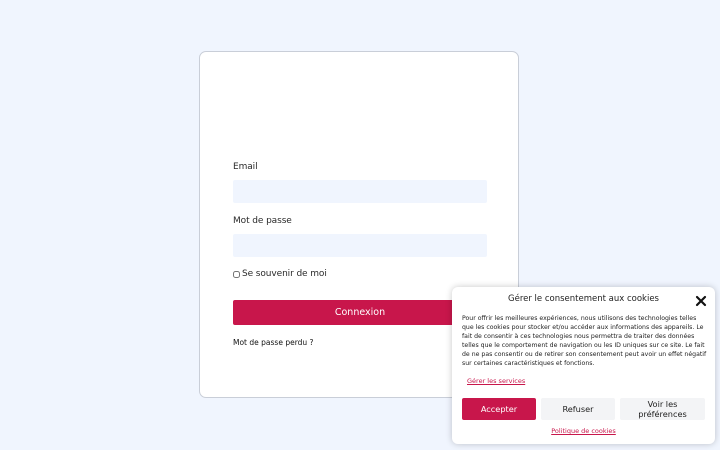  I want to click on cookie-title: Gérer le consentement aux cookies, so click(583, 299).